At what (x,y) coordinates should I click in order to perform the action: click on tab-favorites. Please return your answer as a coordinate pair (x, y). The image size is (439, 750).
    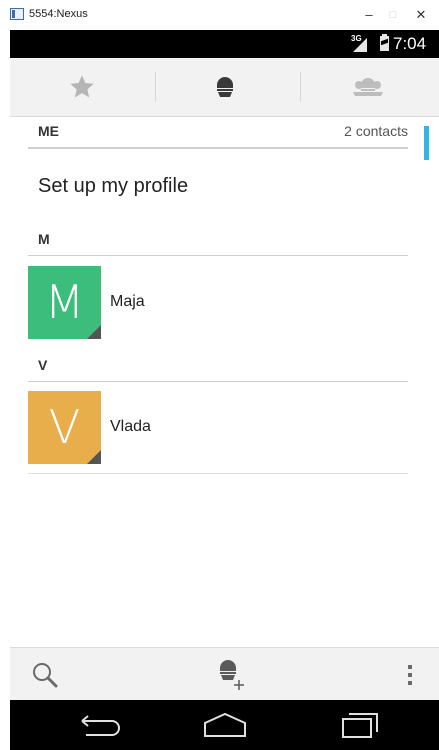
    Looking at the image, I should click on (81, 87).